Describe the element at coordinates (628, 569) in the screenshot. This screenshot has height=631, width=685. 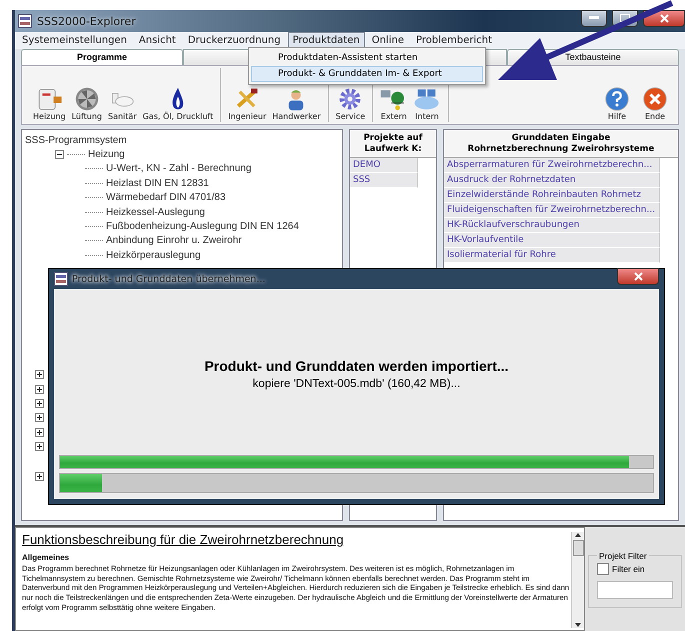
I see `checkbox-label: Filter ein` at that location.